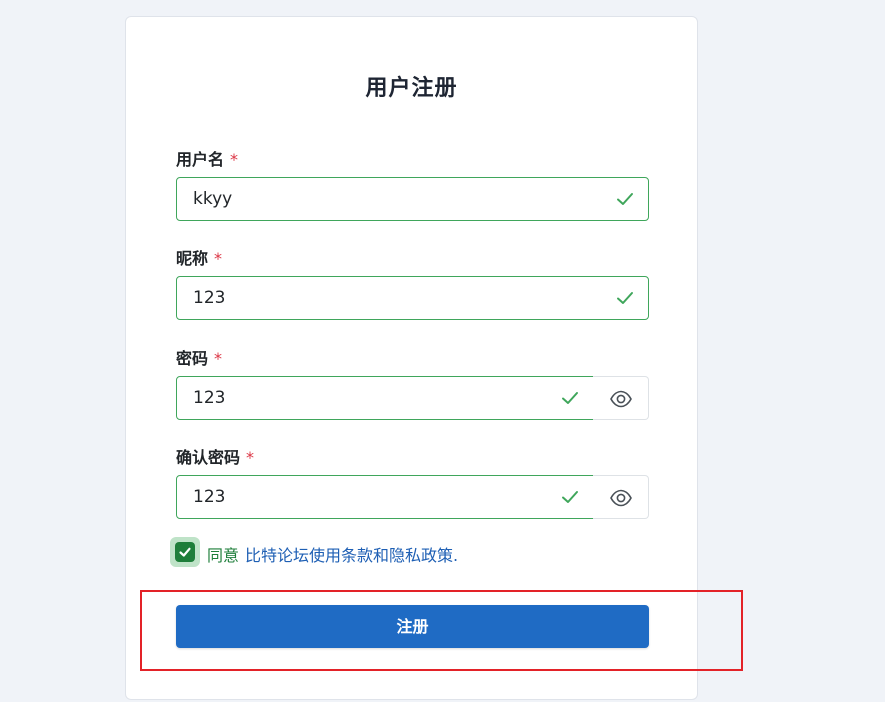 The image size is (885, 702). I want to click on confirm-password-value: 123, so click(209, 497).